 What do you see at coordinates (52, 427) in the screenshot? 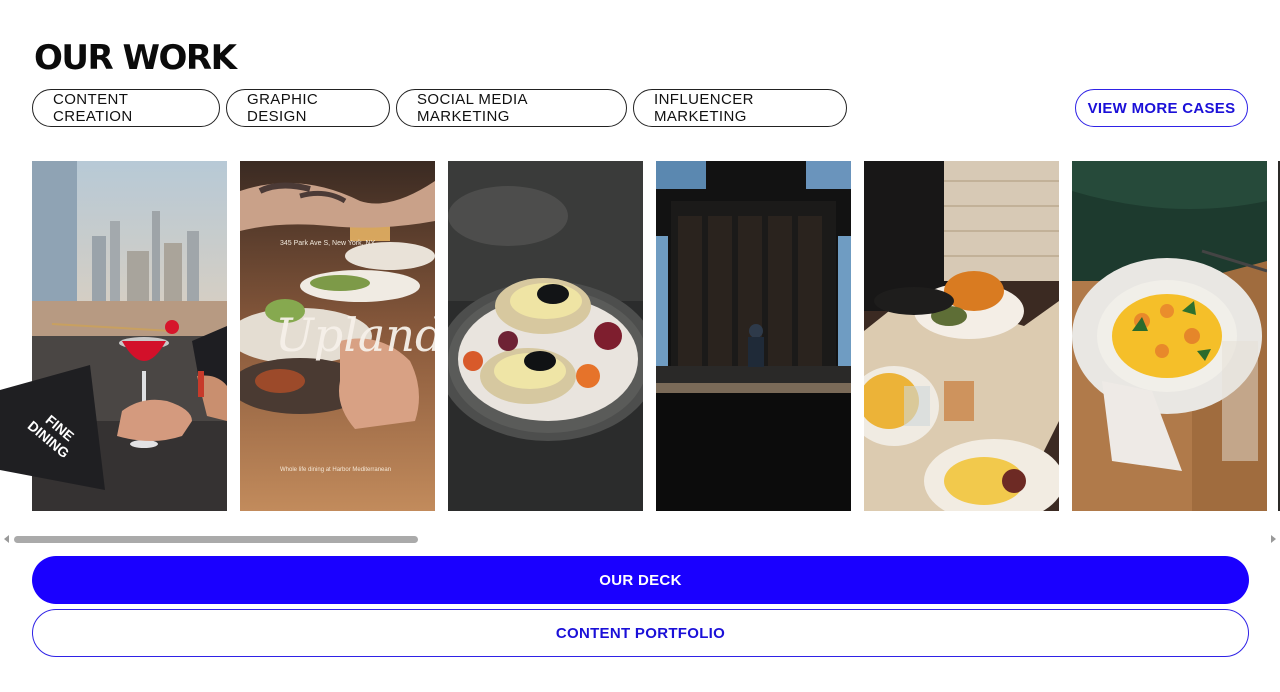
I see `fine-dining-badge: FINE DINING` at bounding box center [52, 427].